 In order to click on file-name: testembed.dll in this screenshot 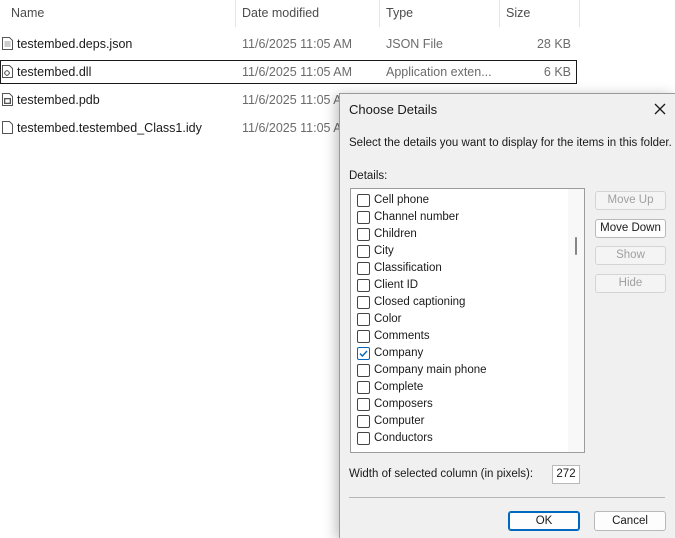, I will do `click(54, 72)`.